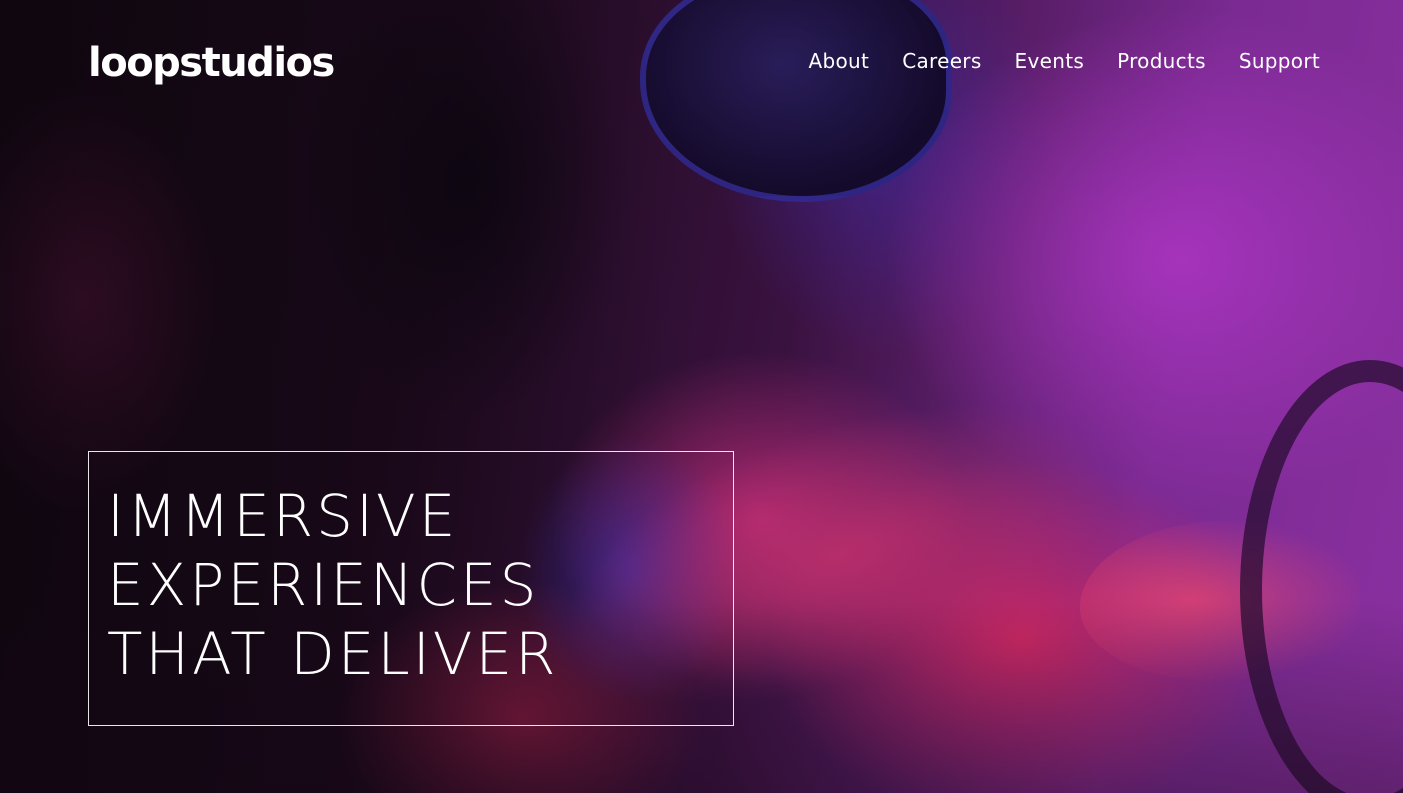 This screenshot has width=1403, height=793. Describe the element at coordinates (1279, 61) in the screenshot. I see `nav-item-support: Support` at that location.